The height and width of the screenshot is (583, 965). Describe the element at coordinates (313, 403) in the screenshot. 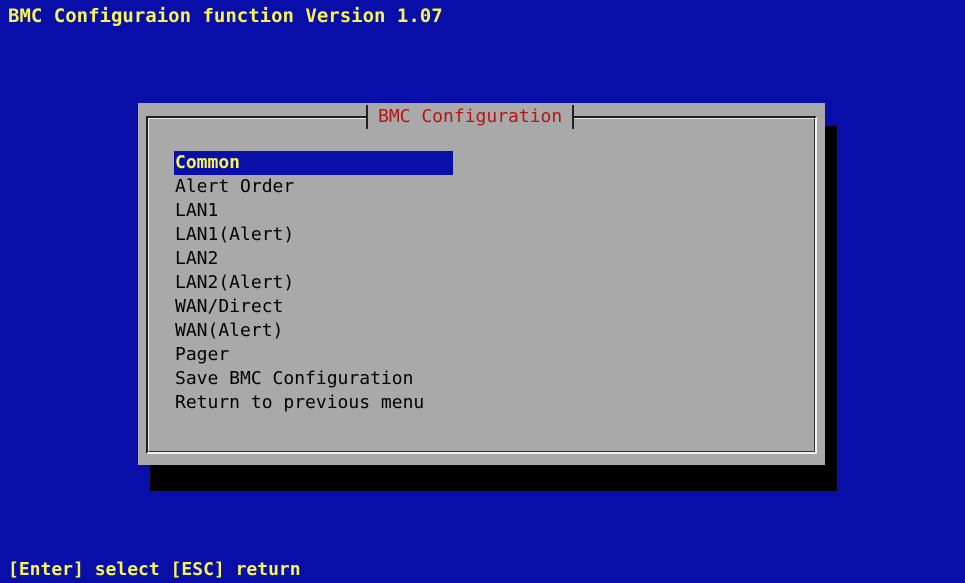

I see `menu-item-return-to-previous-menu: Return to previous menu` at that location.